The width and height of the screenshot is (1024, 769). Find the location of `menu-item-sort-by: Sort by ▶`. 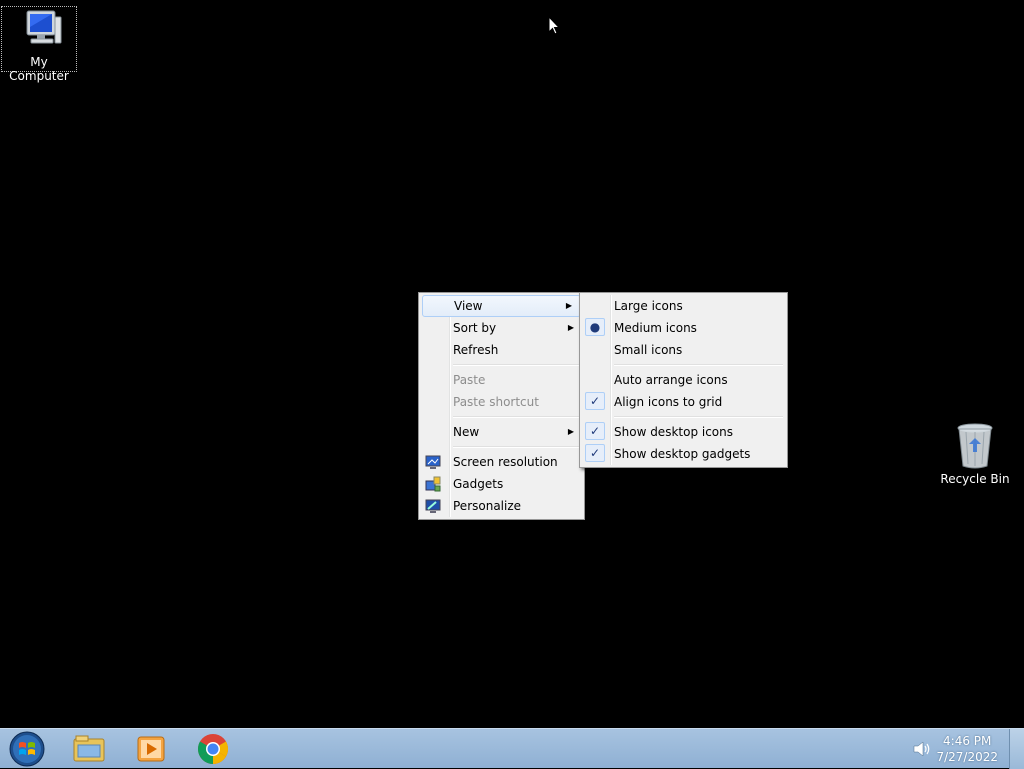

menu-item-sort-by: Sort by ▶ is located at coordinates (501, 328).